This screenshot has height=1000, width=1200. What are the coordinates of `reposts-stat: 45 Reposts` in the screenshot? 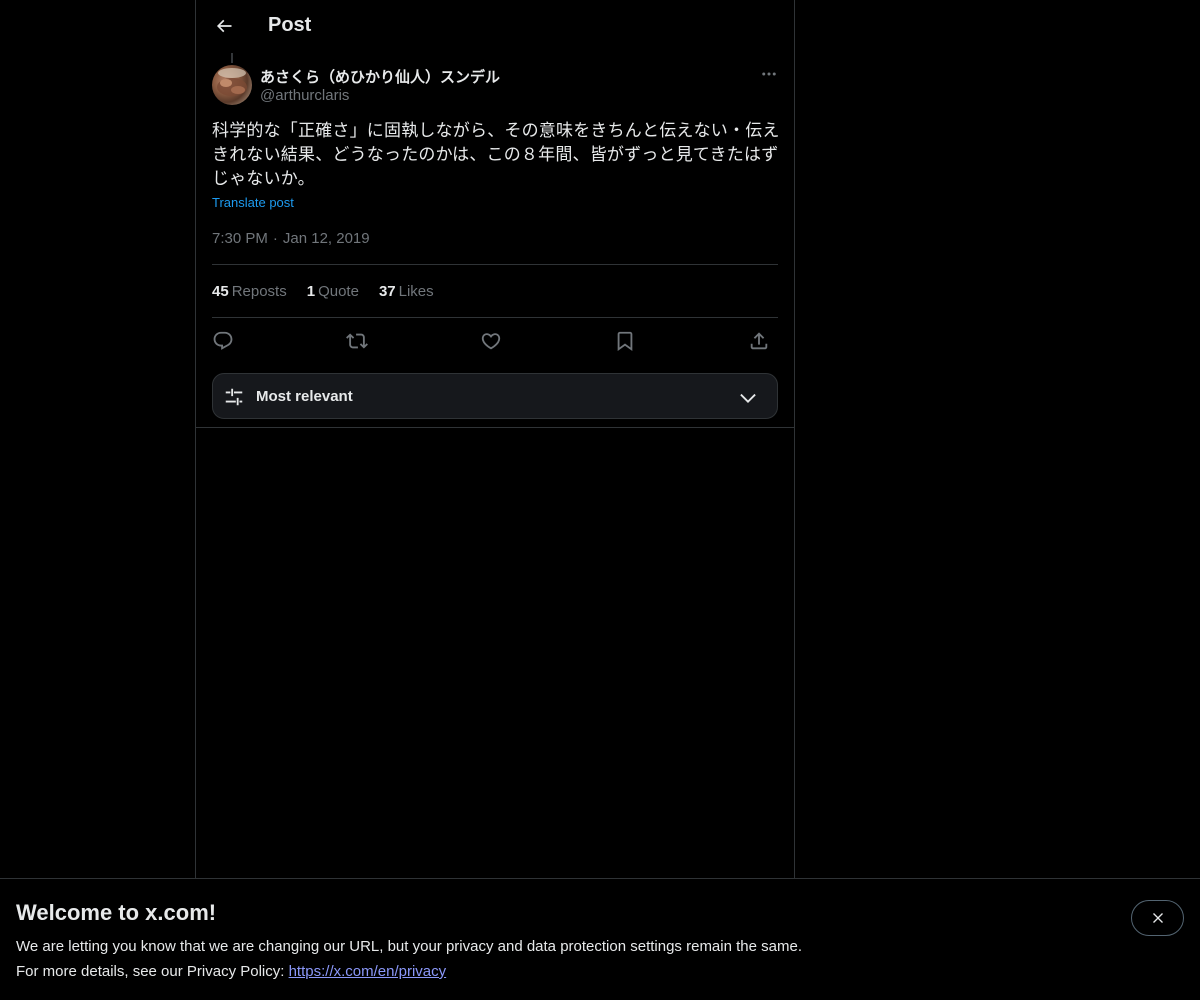 It's located at (249, 291).